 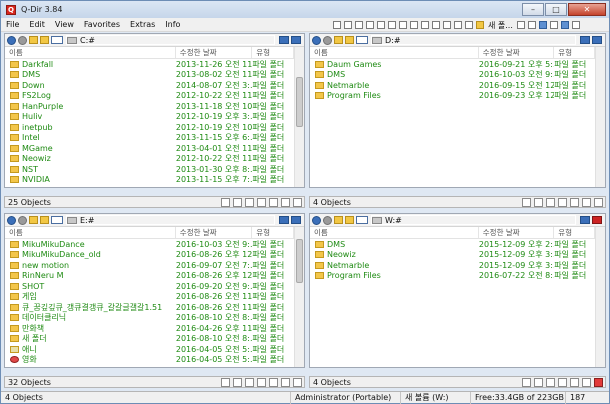 What do you see at coordinates (149, 244) in the screenshot?
I see `file-row: MikuMikuDance 2016-10-03 오전 9:... 파일 폴더` at bounding box center [149, 244].